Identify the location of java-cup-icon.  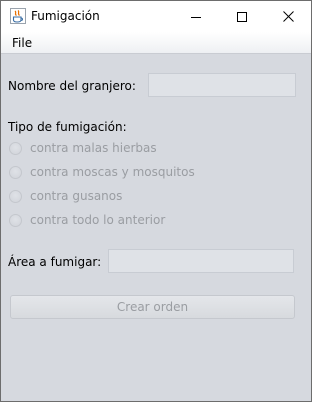
(18, 16).